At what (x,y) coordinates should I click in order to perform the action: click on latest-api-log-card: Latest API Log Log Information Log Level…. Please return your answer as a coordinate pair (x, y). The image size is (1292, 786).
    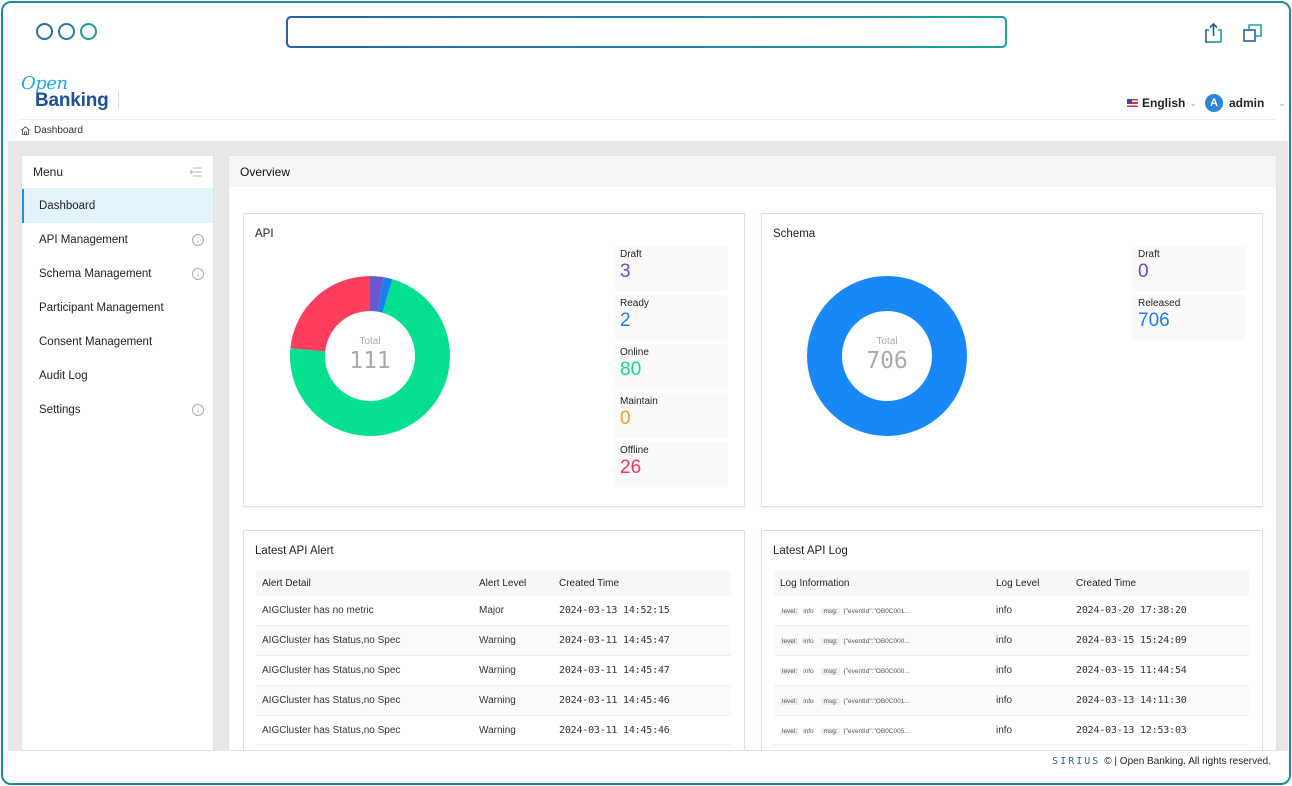
    Looking at the image, I should click on (1012, 640).